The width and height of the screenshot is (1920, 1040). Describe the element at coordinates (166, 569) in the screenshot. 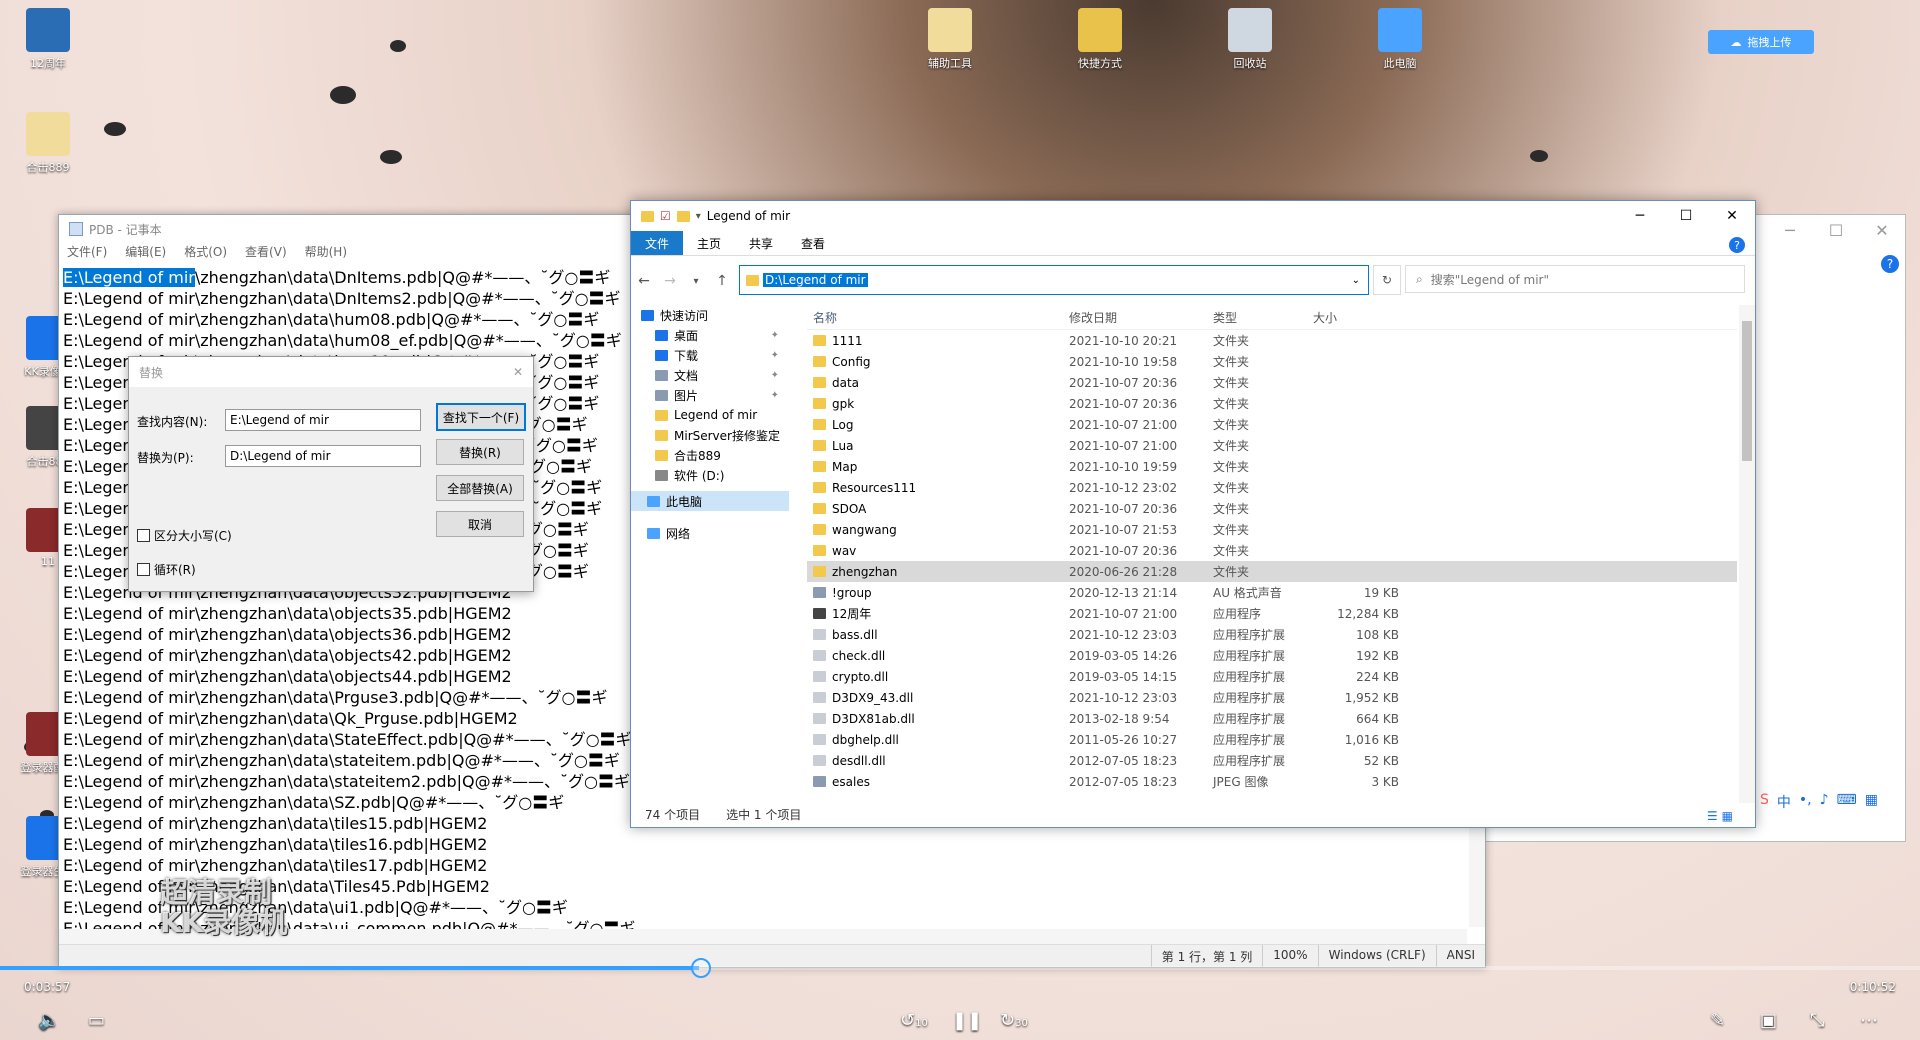

I see `wrap-checkbox: 循环(R)` at that location.